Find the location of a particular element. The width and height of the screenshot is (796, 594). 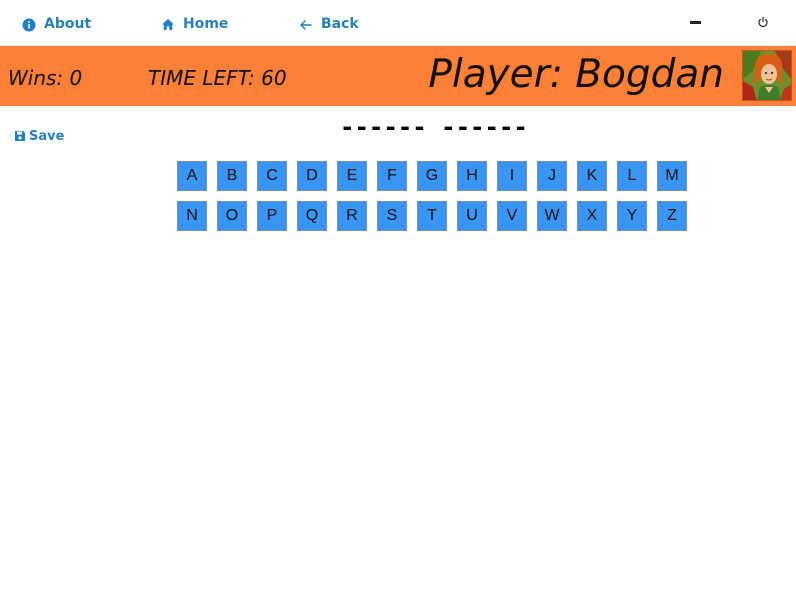

back-label: Back is located at coordinates (340, 24).